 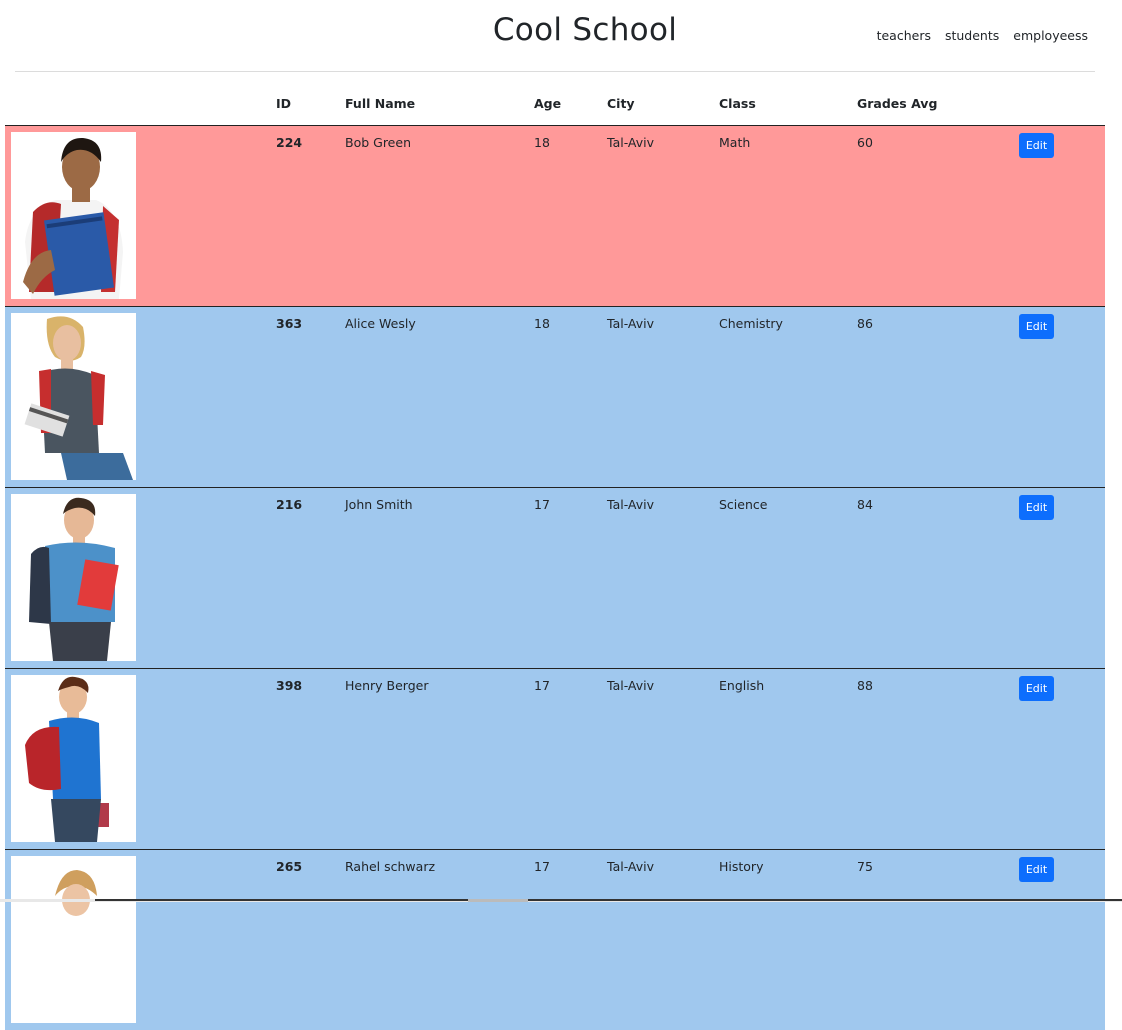 I want to click on cell-full-name: Henry Berger, so click(x=387, y=685).